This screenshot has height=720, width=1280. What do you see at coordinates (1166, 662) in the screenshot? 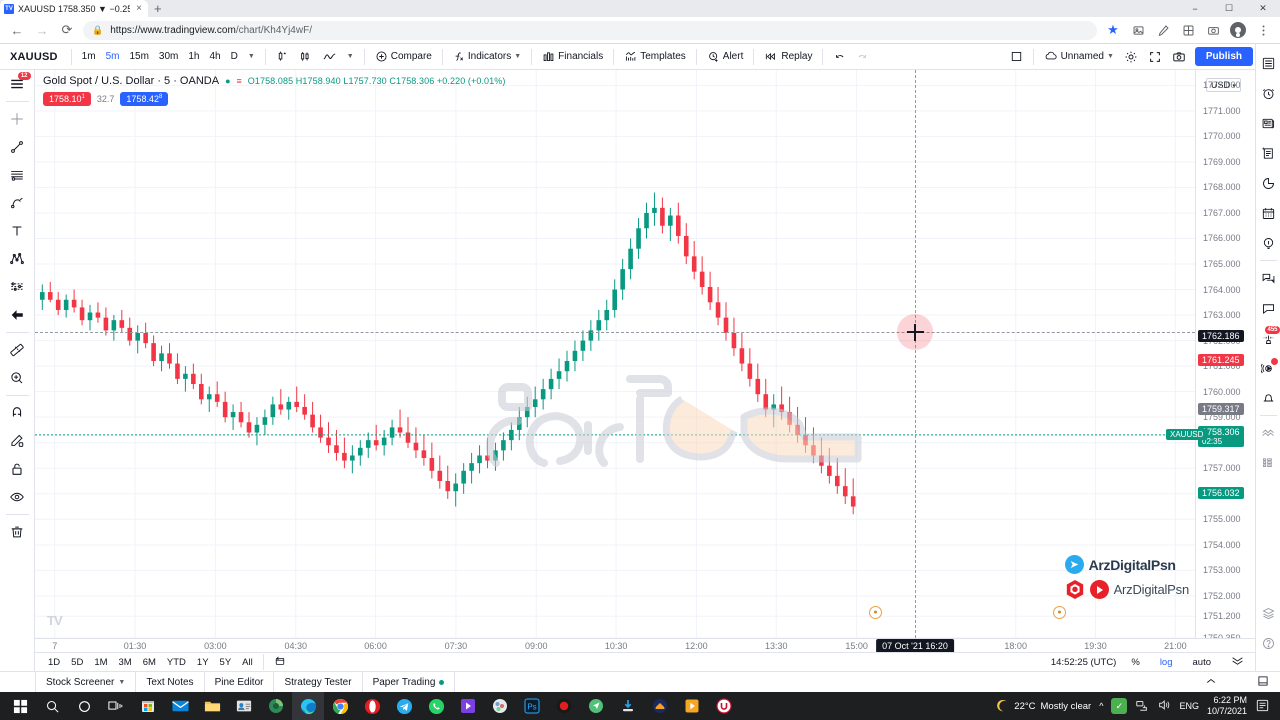
I see `log-scale-button: log` at bounding box center [1166, 662].